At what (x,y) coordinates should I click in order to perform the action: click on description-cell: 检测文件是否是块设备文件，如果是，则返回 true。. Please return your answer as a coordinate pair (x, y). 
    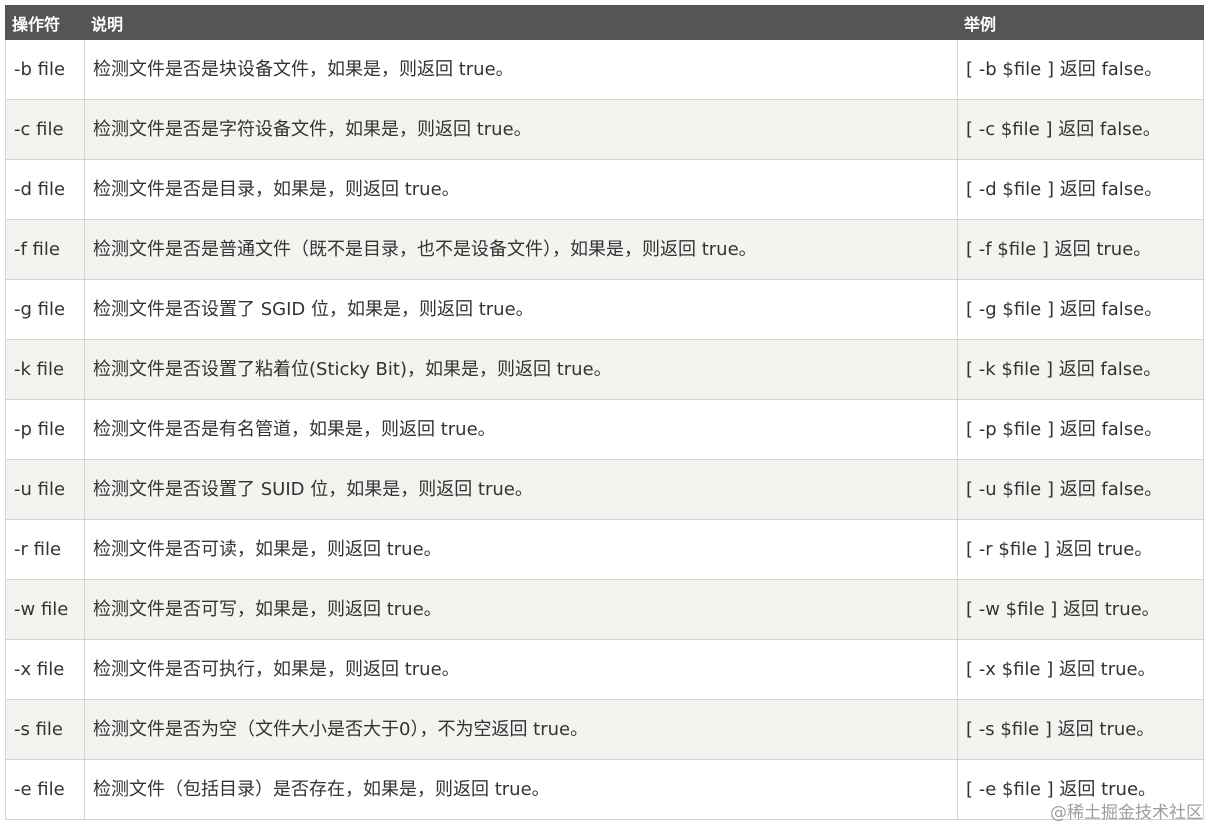
    Looking at the image, I should click on (521, 69).